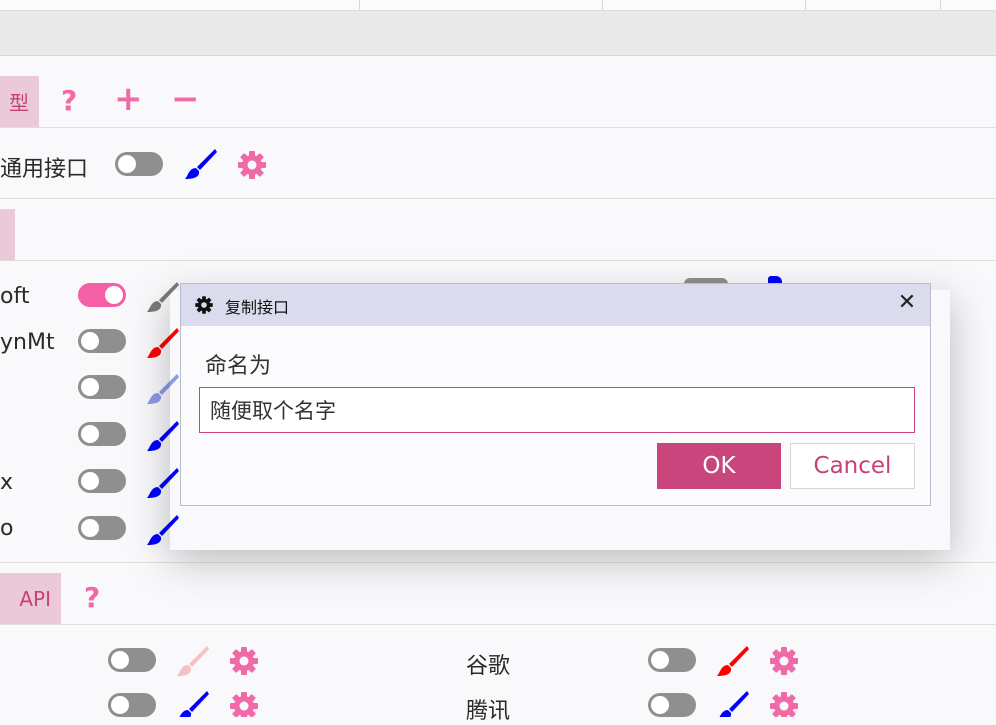 Image resolution: width=996 pixels, height=725 pixels. I want to click on section-tab-model: 型, so click(19, 101).